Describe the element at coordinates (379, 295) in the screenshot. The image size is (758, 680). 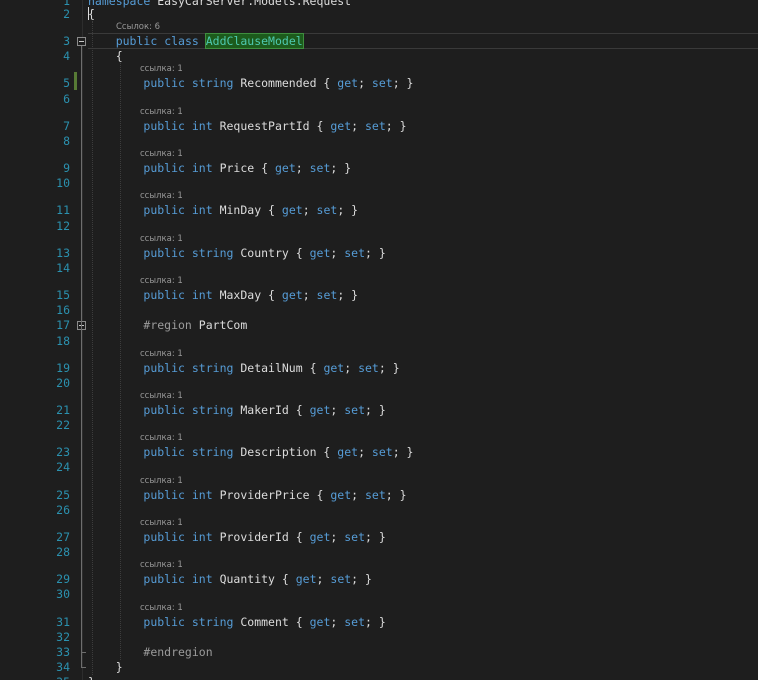
I see `code-line-15: 15 public int MaxDay { get; set; }` at that location.